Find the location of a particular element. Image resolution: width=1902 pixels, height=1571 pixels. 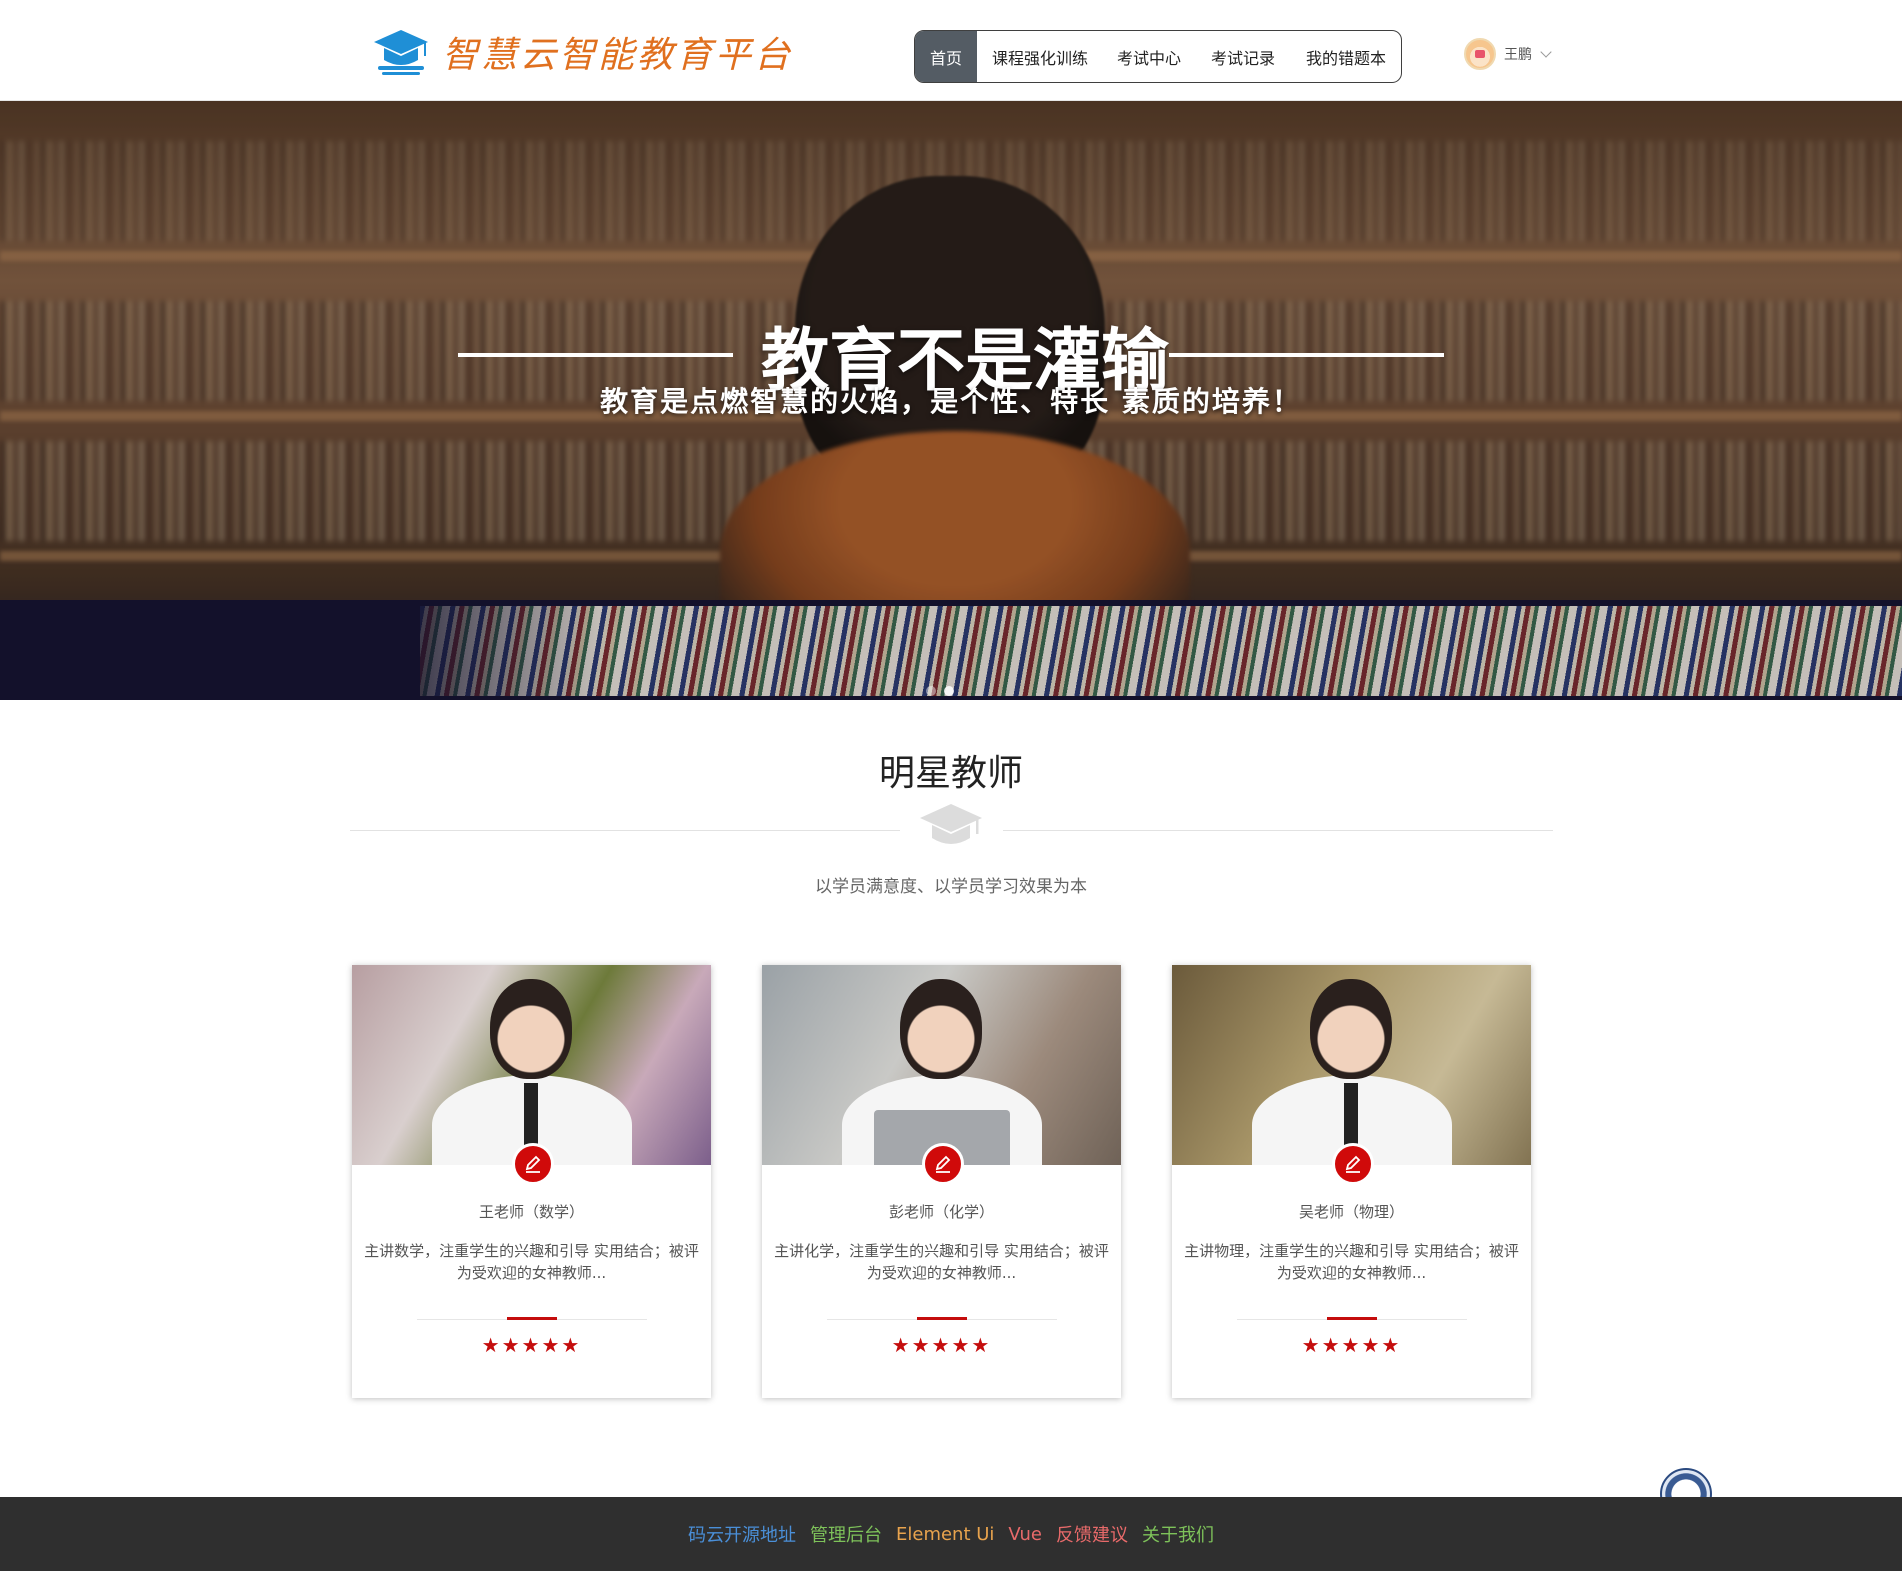

footer-link-about: 关于我们 is located at coordinates (1178, 1534).